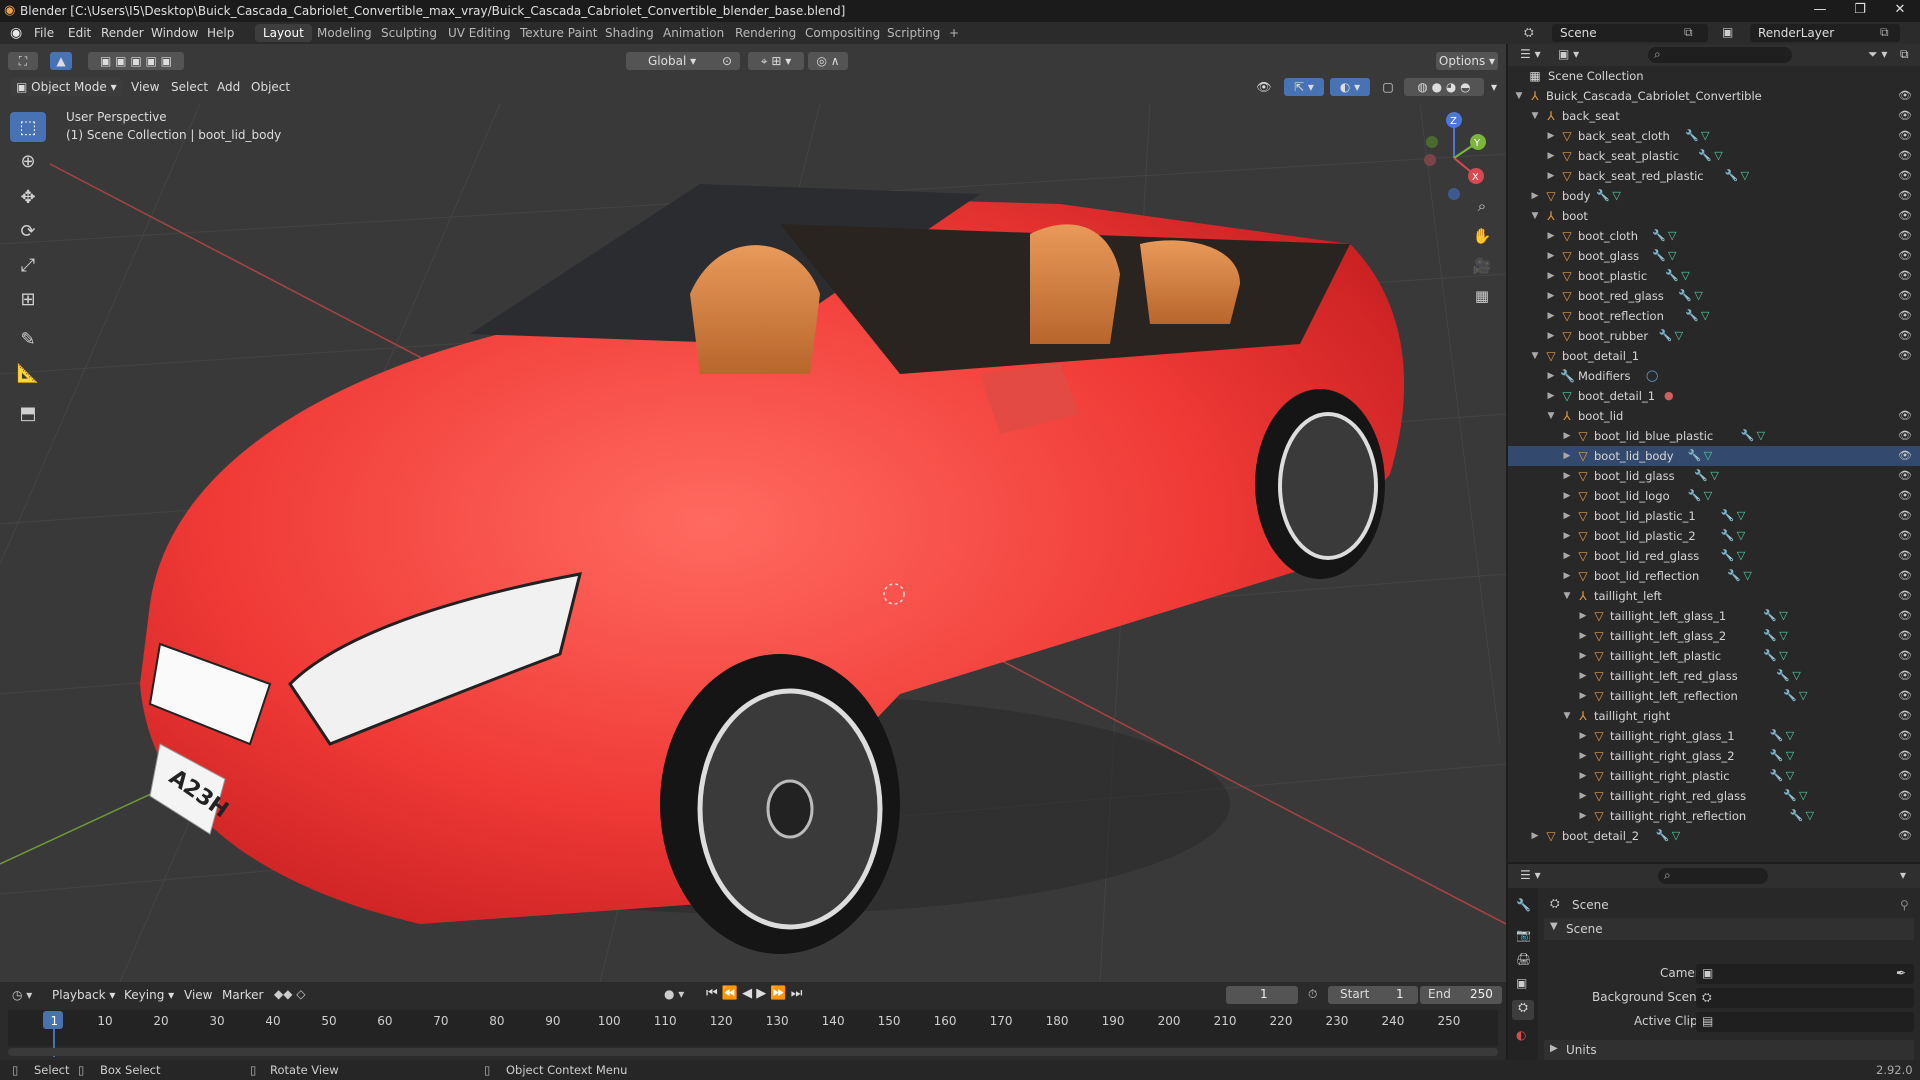 The width and height of the screenshot is (1920, 1080). Describe the element at coordinates (1714, 736) in the screenshot. I see `outliner-row: ▶ ▽ taillight_right_glass_1 🔧 ▽ 👁` at that location.